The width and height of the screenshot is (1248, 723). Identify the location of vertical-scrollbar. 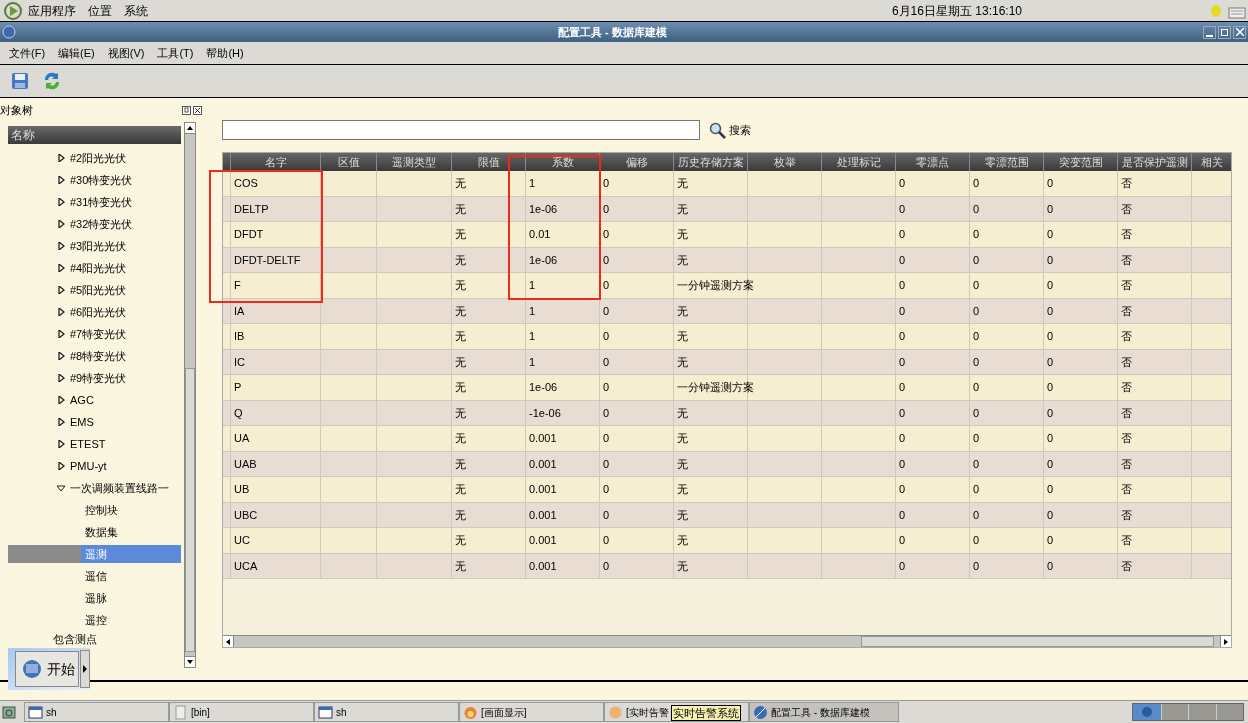
(190, 395).